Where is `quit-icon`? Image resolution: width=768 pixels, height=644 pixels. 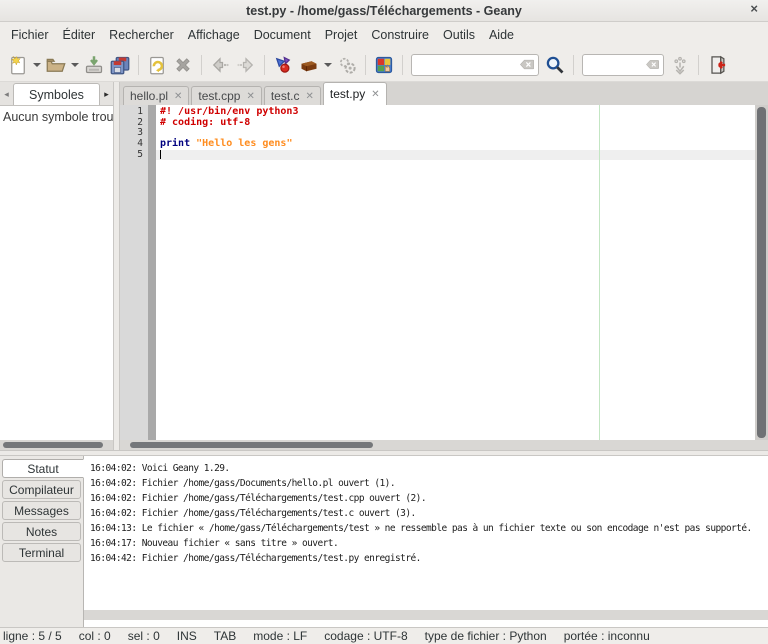 quit-icon is located at coordinates (718, 64).